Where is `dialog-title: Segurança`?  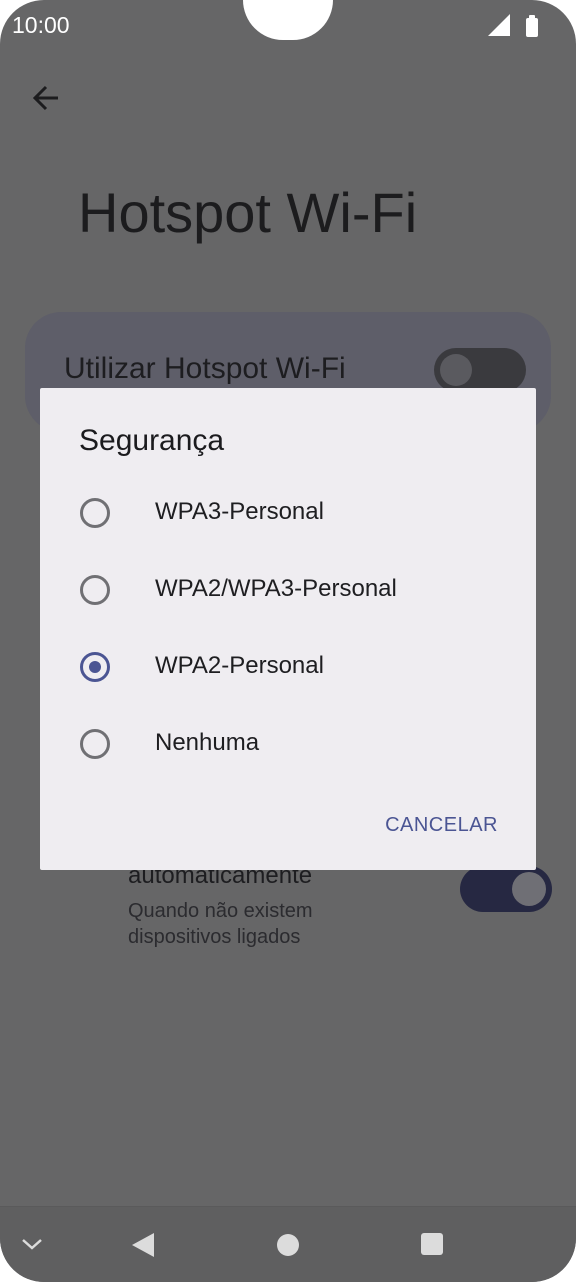
dialog-title: Segurança is located at coordinates (152, 440).